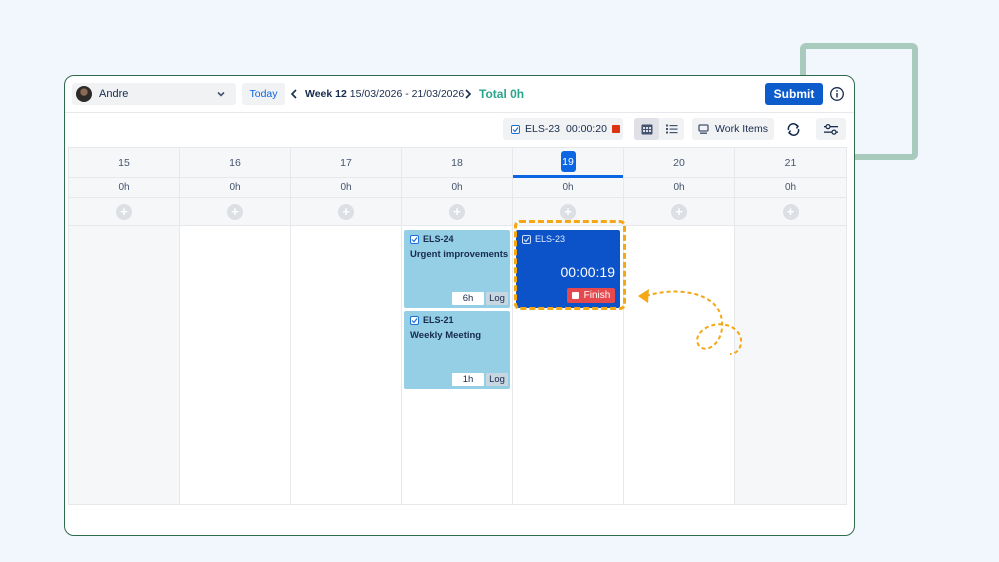  I want to click on chevron-right-icon, so click(468, 94).